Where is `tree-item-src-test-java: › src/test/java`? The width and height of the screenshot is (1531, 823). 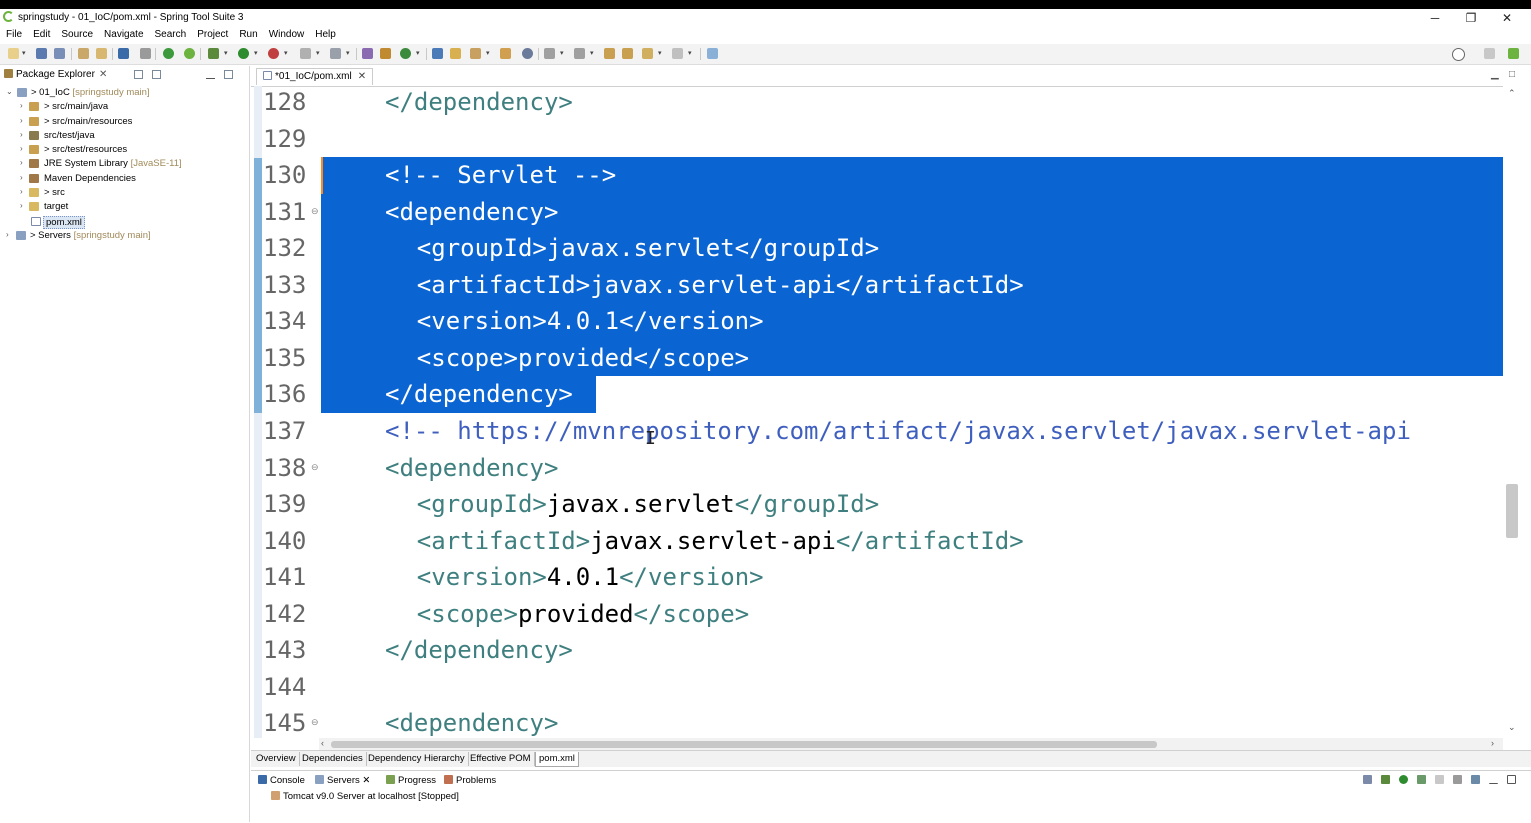
tree-item-src-test-java: › src/test/java is located at coordinates (124, 136).